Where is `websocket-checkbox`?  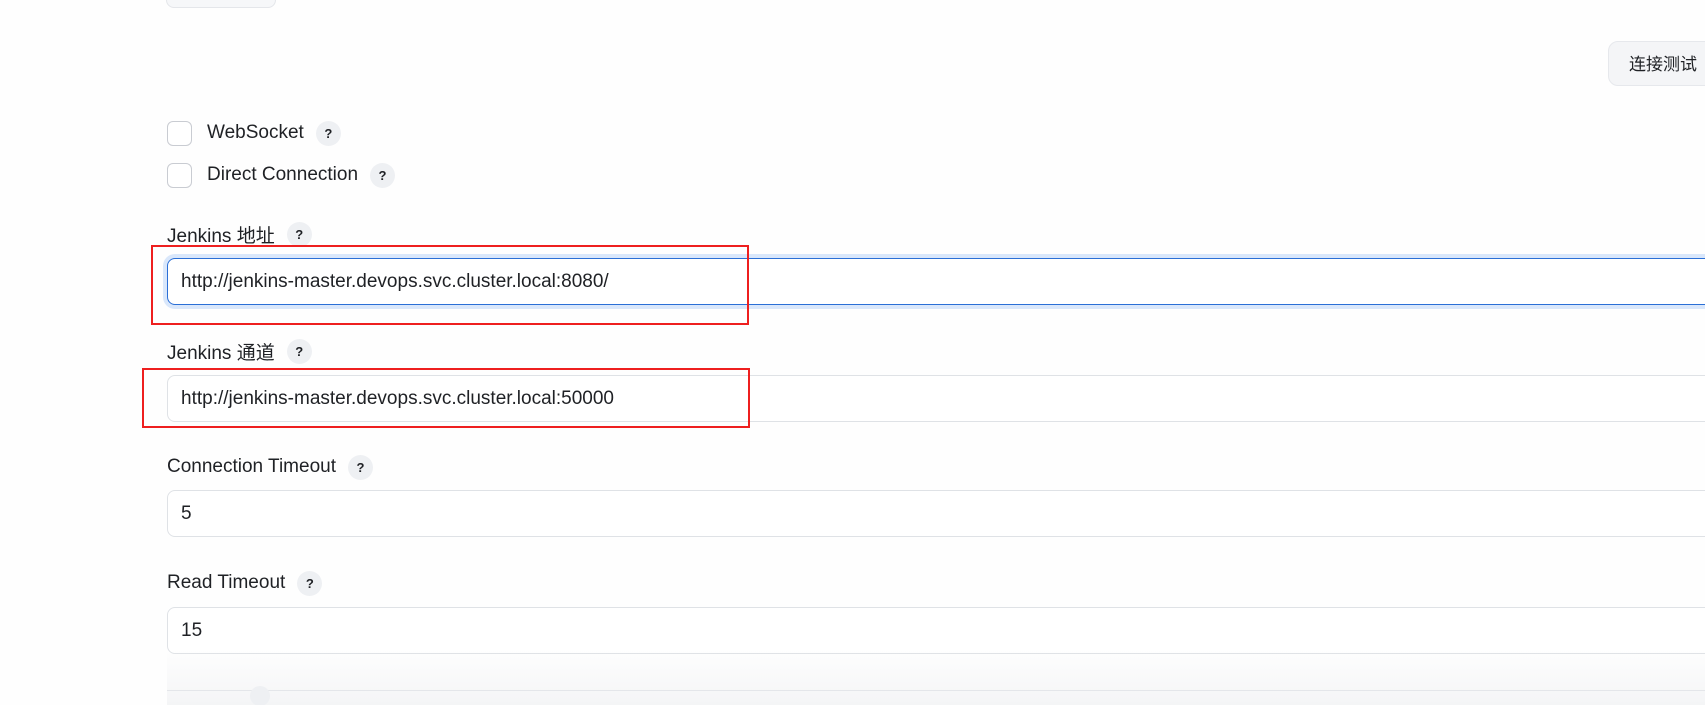
websocket-checkbox is located at coordinates (179, 133).